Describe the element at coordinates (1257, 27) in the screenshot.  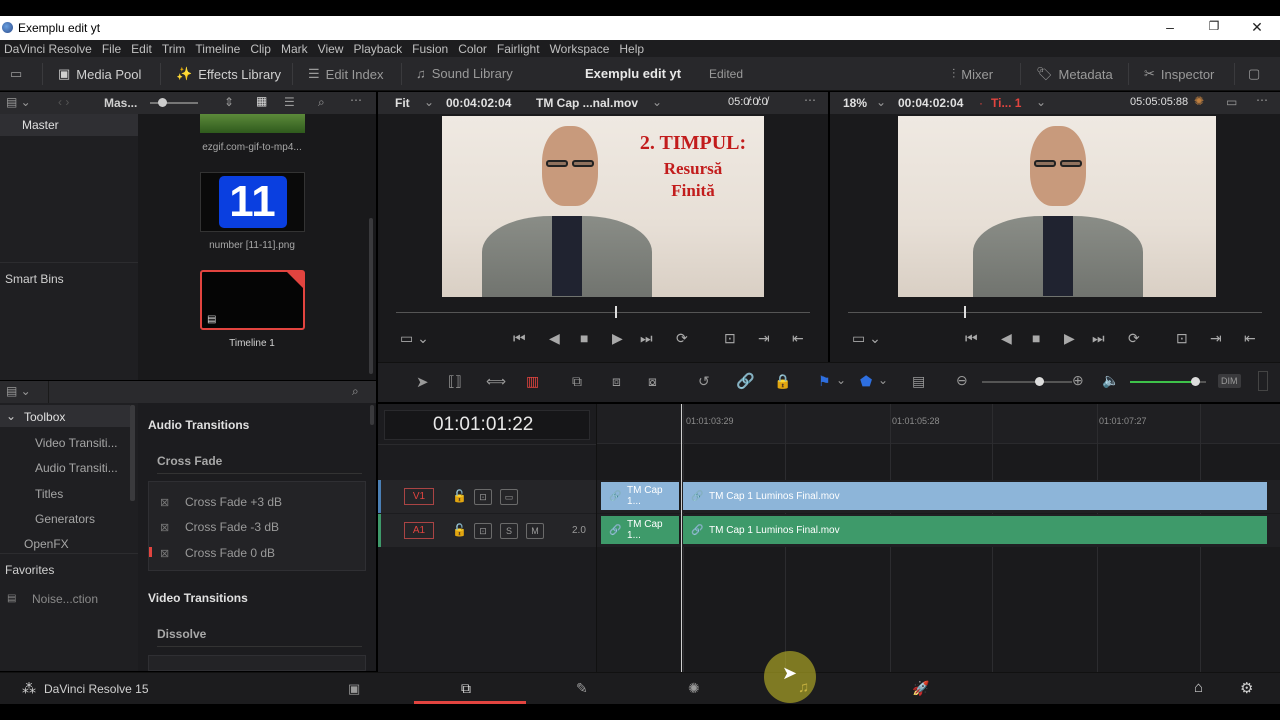
I see `close-icon: ✕` at that location.